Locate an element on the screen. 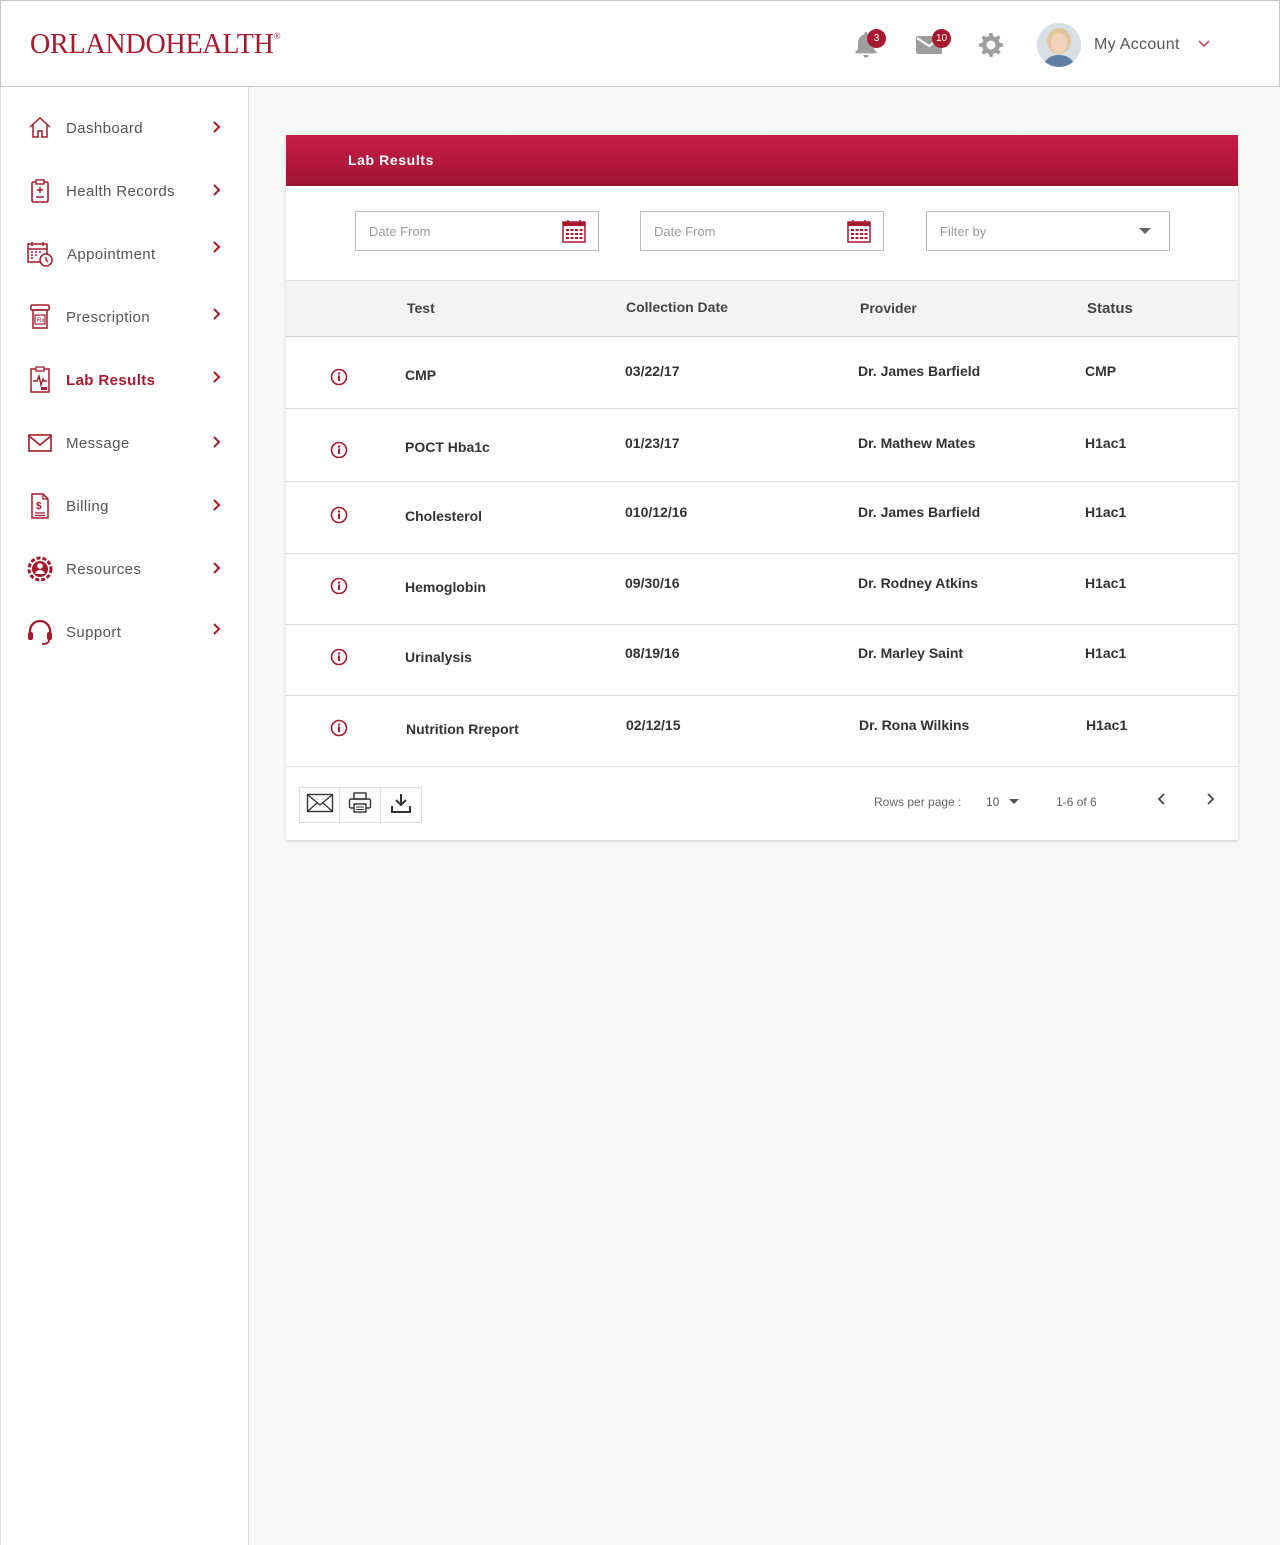 The height and width of the screenshot is (1545, 1280). download-button is located at coordinates (401, 805).